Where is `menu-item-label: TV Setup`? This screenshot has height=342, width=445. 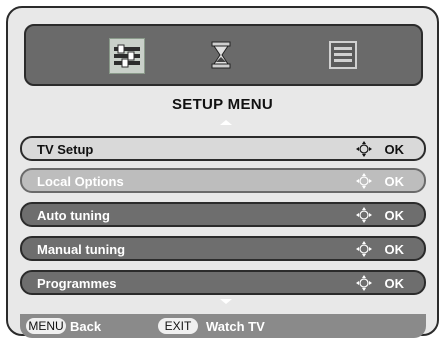 menu-item-label: TV Setup is located at coordinates (65, 149).